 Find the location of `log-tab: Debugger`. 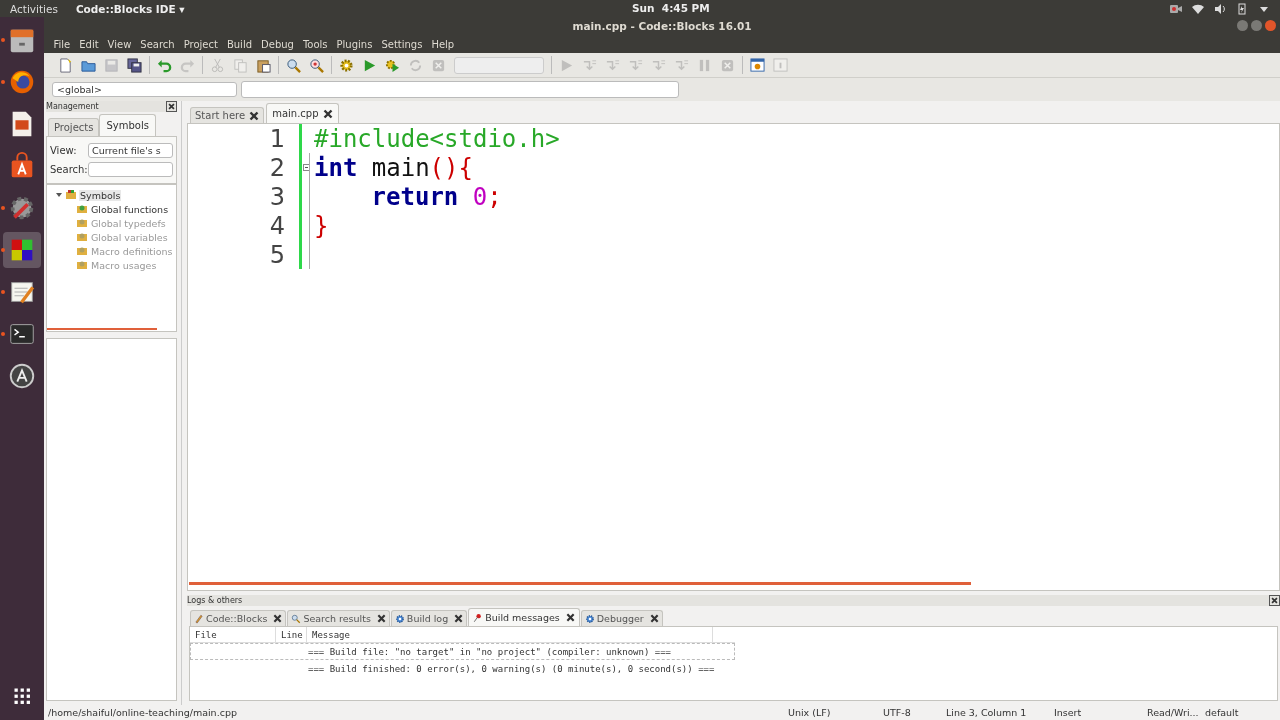

log-tab: Debugger is located at coordinates (621, 618).